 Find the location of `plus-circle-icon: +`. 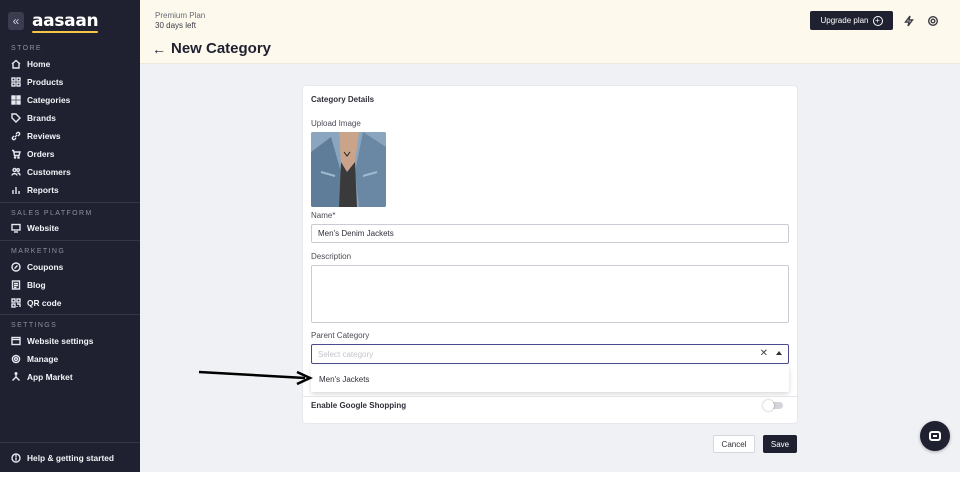

plus-circle-icon: + is located at coordinates (877, 20).